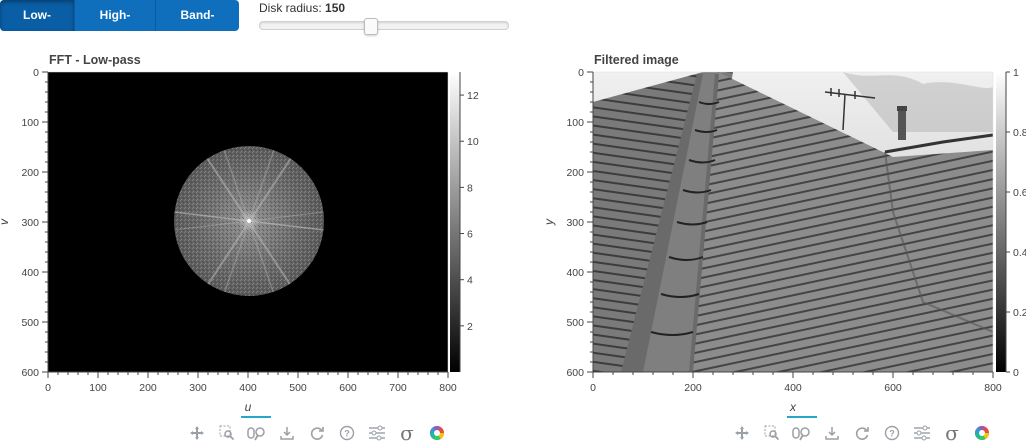 This screenshot has width=1026, height=443. I want to click on colorbar-tick-label: 2, so click(470, 327).